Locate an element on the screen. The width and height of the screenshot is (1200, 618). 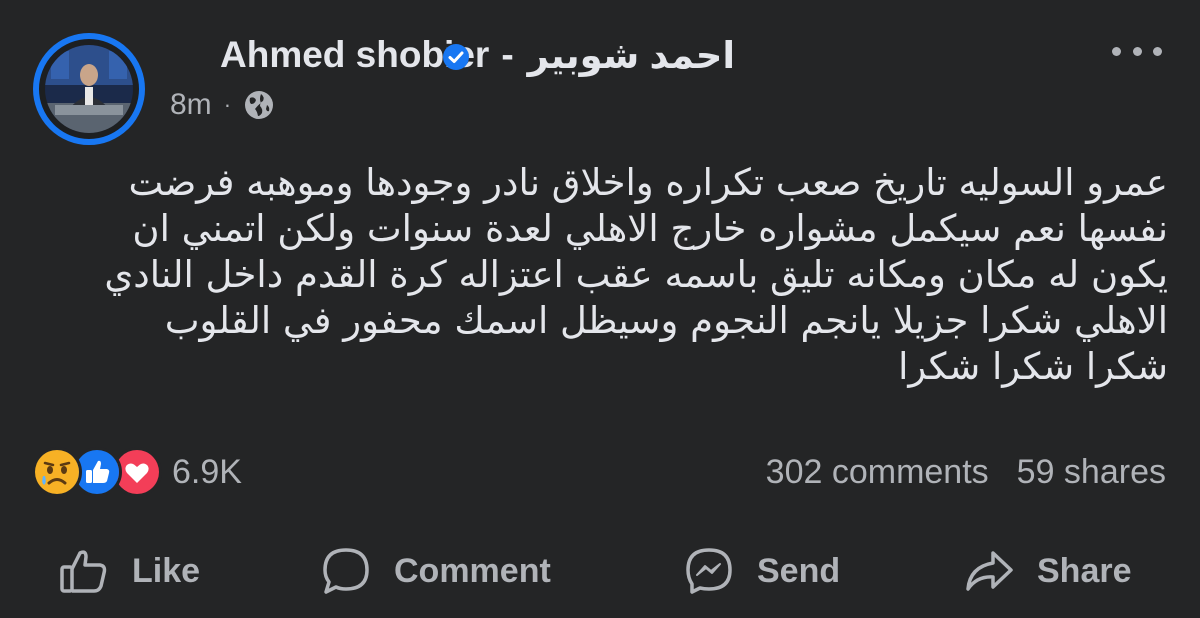
messenger-icon is located at coordinates (709, 571).